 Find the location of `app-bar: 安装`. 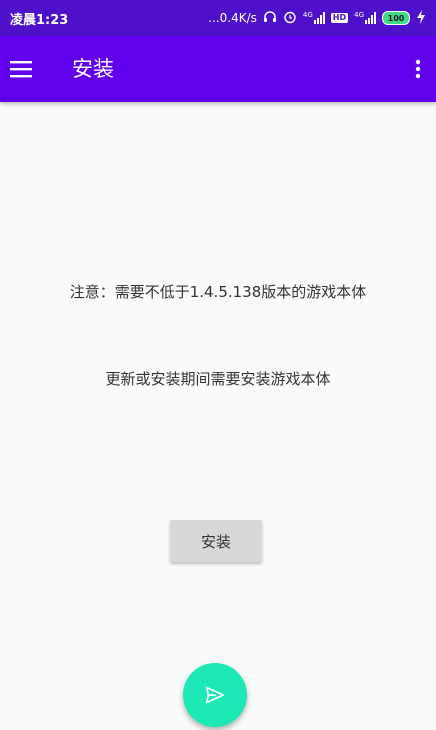

app-bar: 安装 is located at coordinates (218, 69).